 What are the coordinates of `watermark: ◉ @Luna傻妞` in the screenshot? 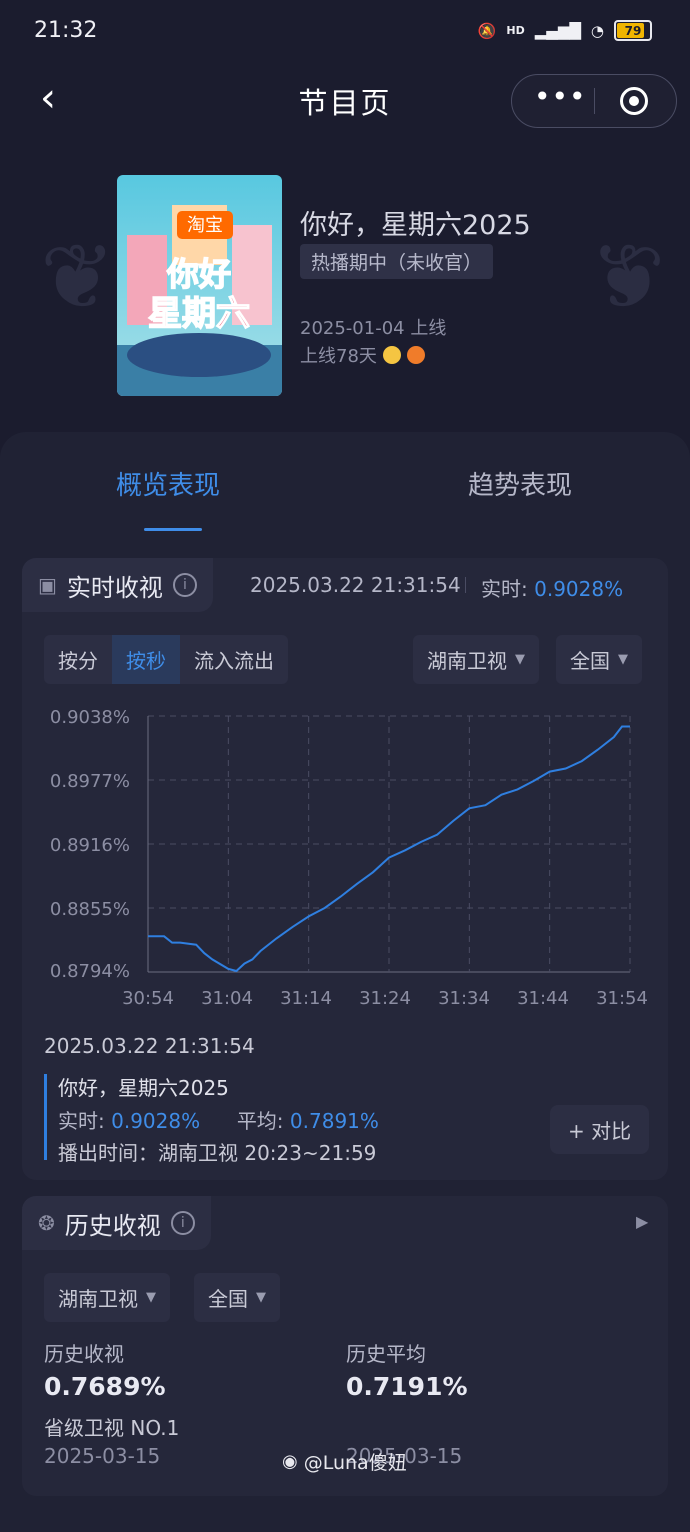 It's located at (344, 1461).